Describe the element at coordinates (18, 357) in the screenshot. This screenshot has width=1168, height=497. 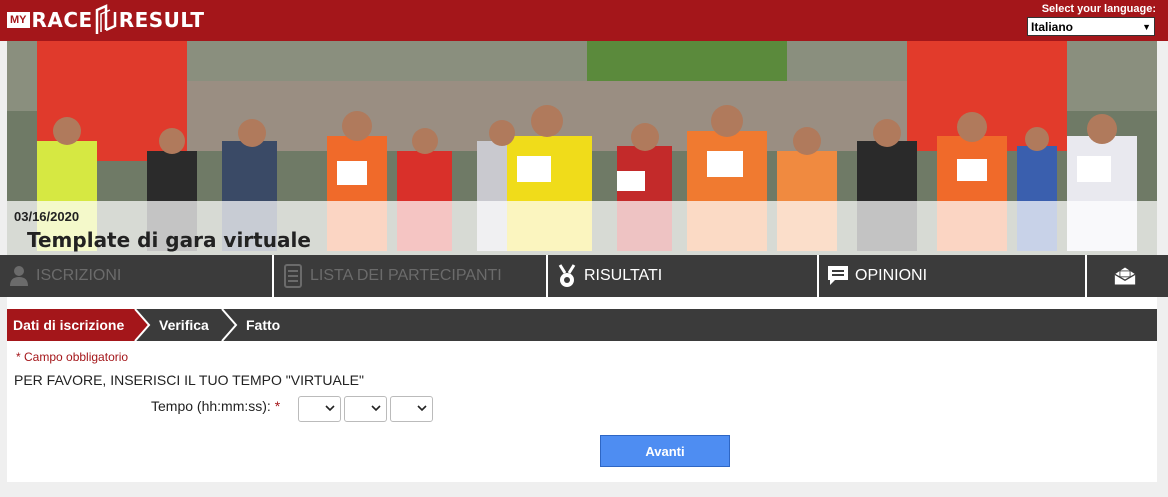
I see `required-star: *` at that location.